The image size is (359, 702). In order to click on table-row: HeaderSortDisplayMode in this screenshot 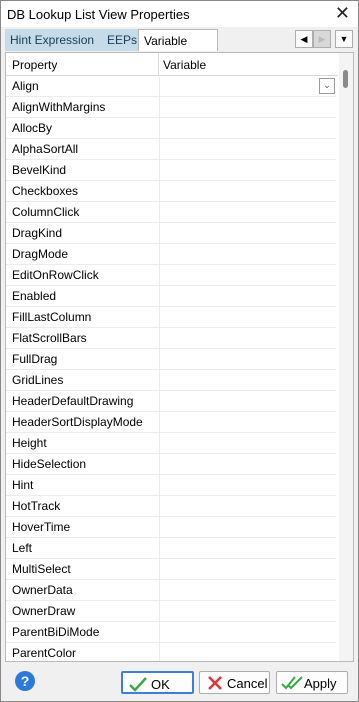, I will do `click(171, 422)`.